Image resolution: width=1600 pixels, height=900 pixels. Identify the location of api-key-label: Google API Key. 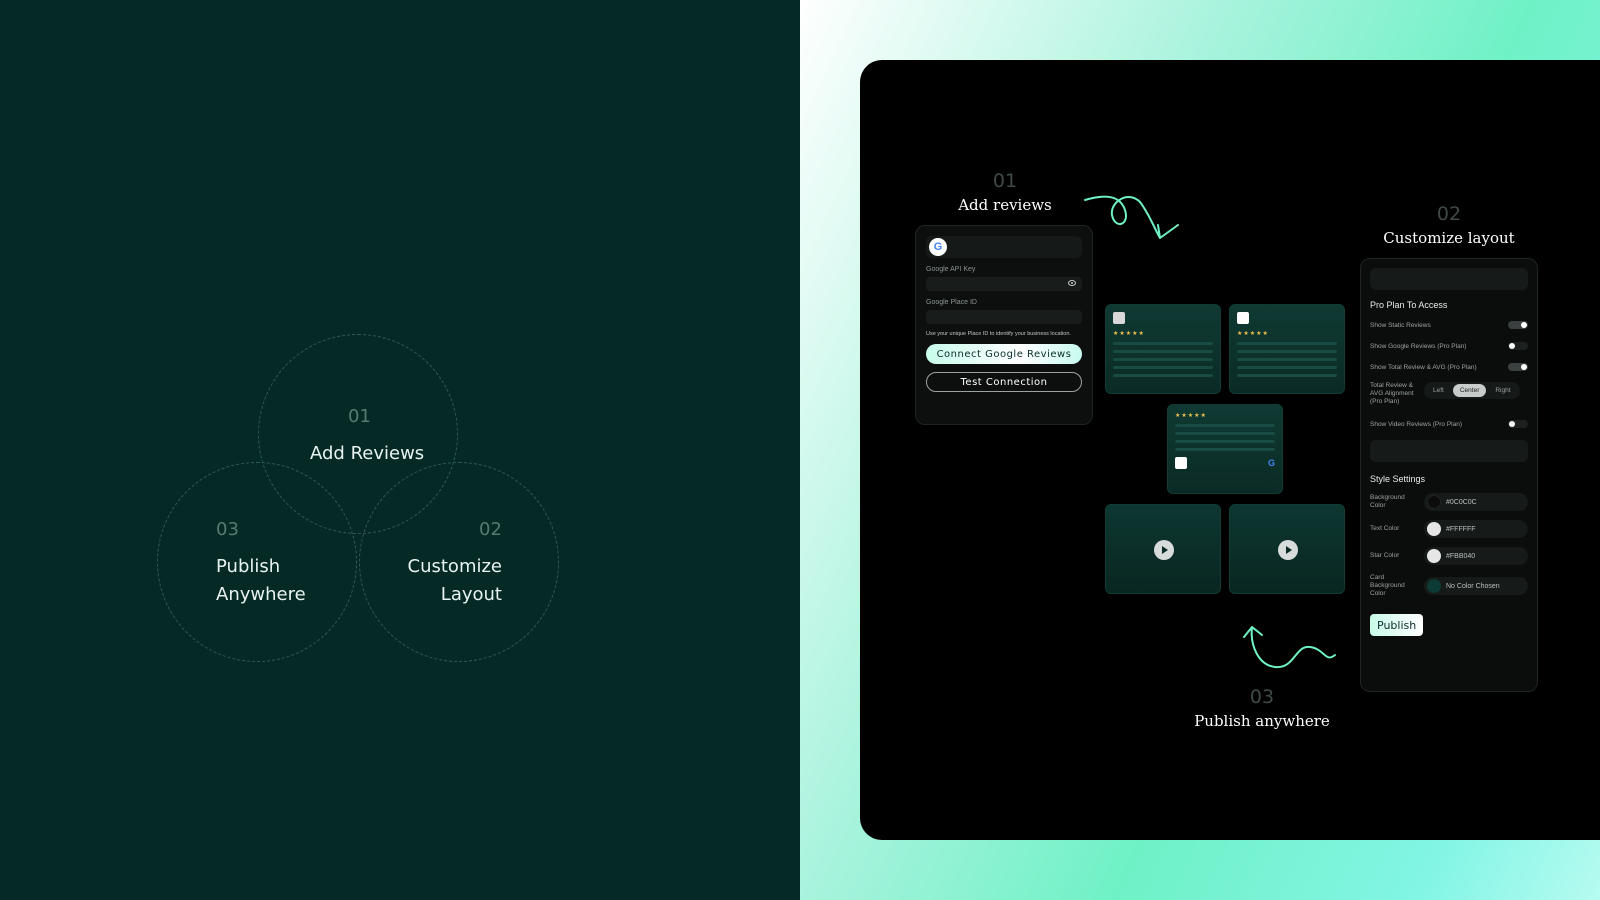
(951, 269).